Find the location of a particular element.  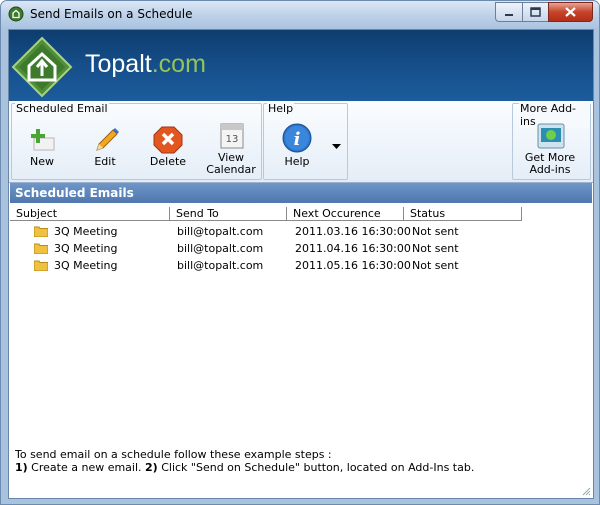

get-more-addins-label-line2: Add-ins is located at coordinates (550, 169).